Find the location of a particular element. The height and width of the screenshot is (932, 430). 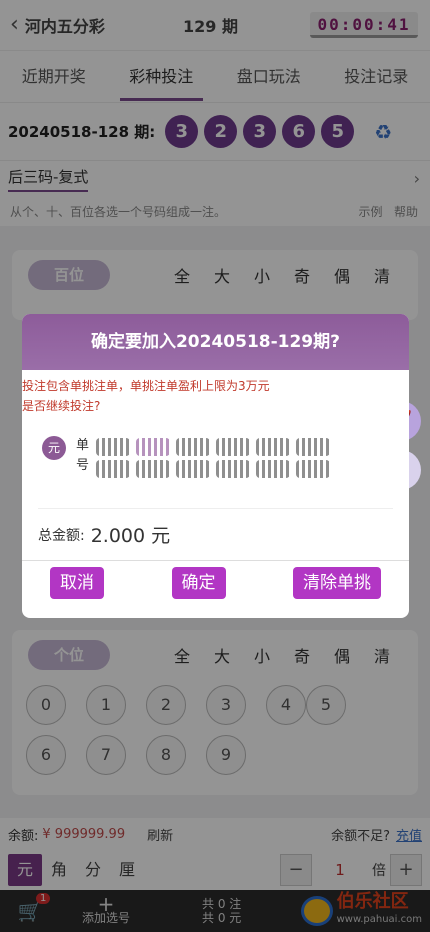

dialog-total: 总金额: 2.000 元 is located at coordinates (215, 534).